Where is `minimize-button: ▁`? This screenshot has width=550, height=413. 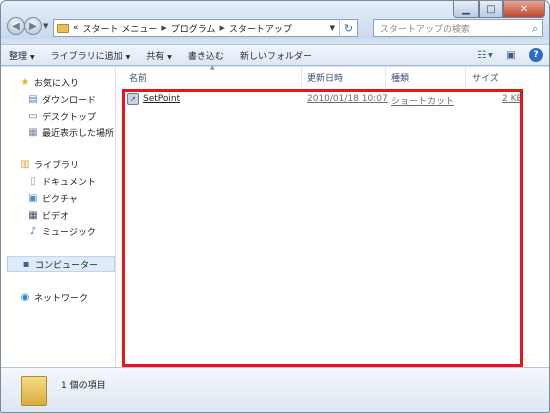
minimize-button: ▁ is located at coordinates (466, 9).